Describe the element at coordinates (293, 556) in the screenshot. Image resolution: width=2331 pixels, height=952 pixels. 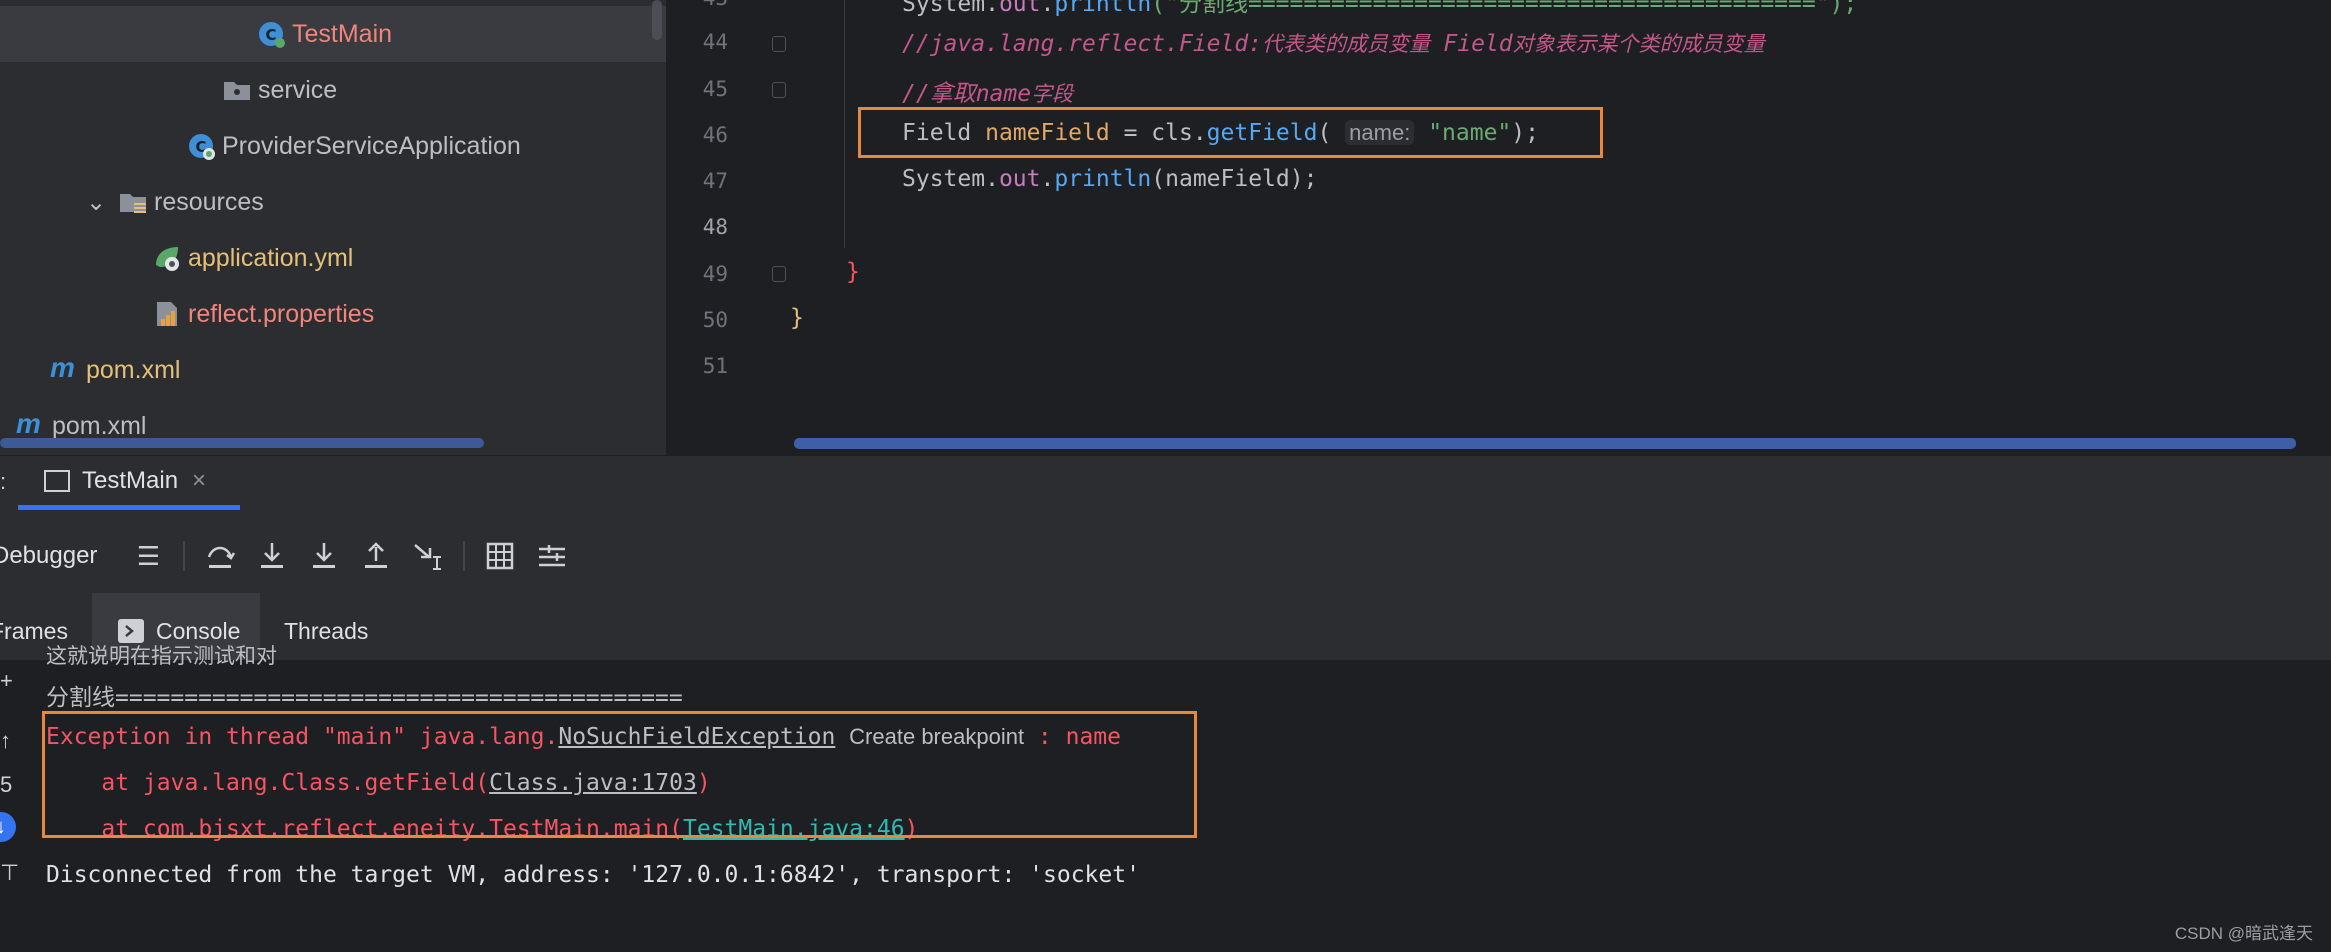
I see `debugger-toolbar: Debugger ☰` at that location.